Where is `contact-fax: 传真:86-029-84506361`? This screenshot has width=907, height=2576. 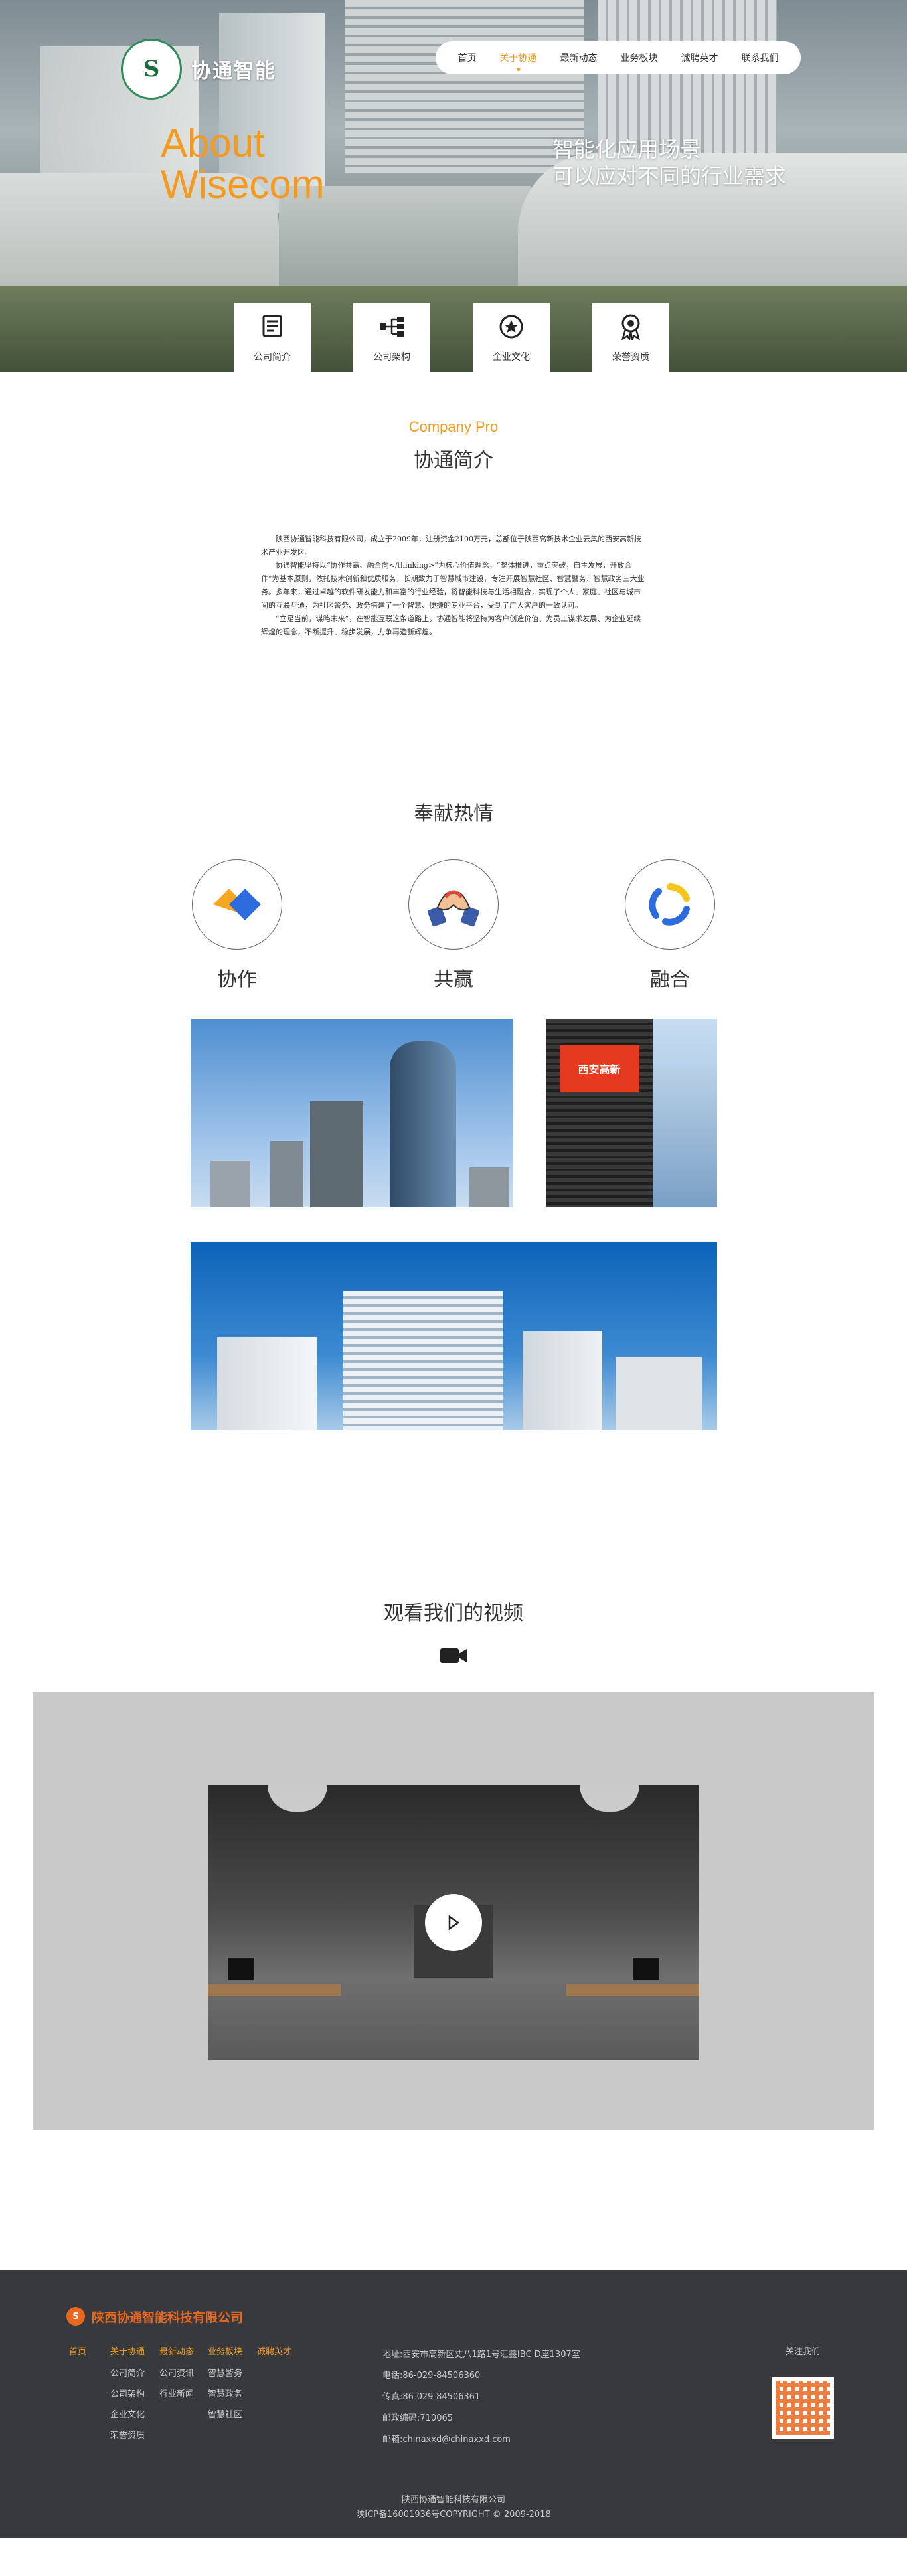
contact-fax: 传真:86-029-84506361 is located at coordinates (431, 2397).